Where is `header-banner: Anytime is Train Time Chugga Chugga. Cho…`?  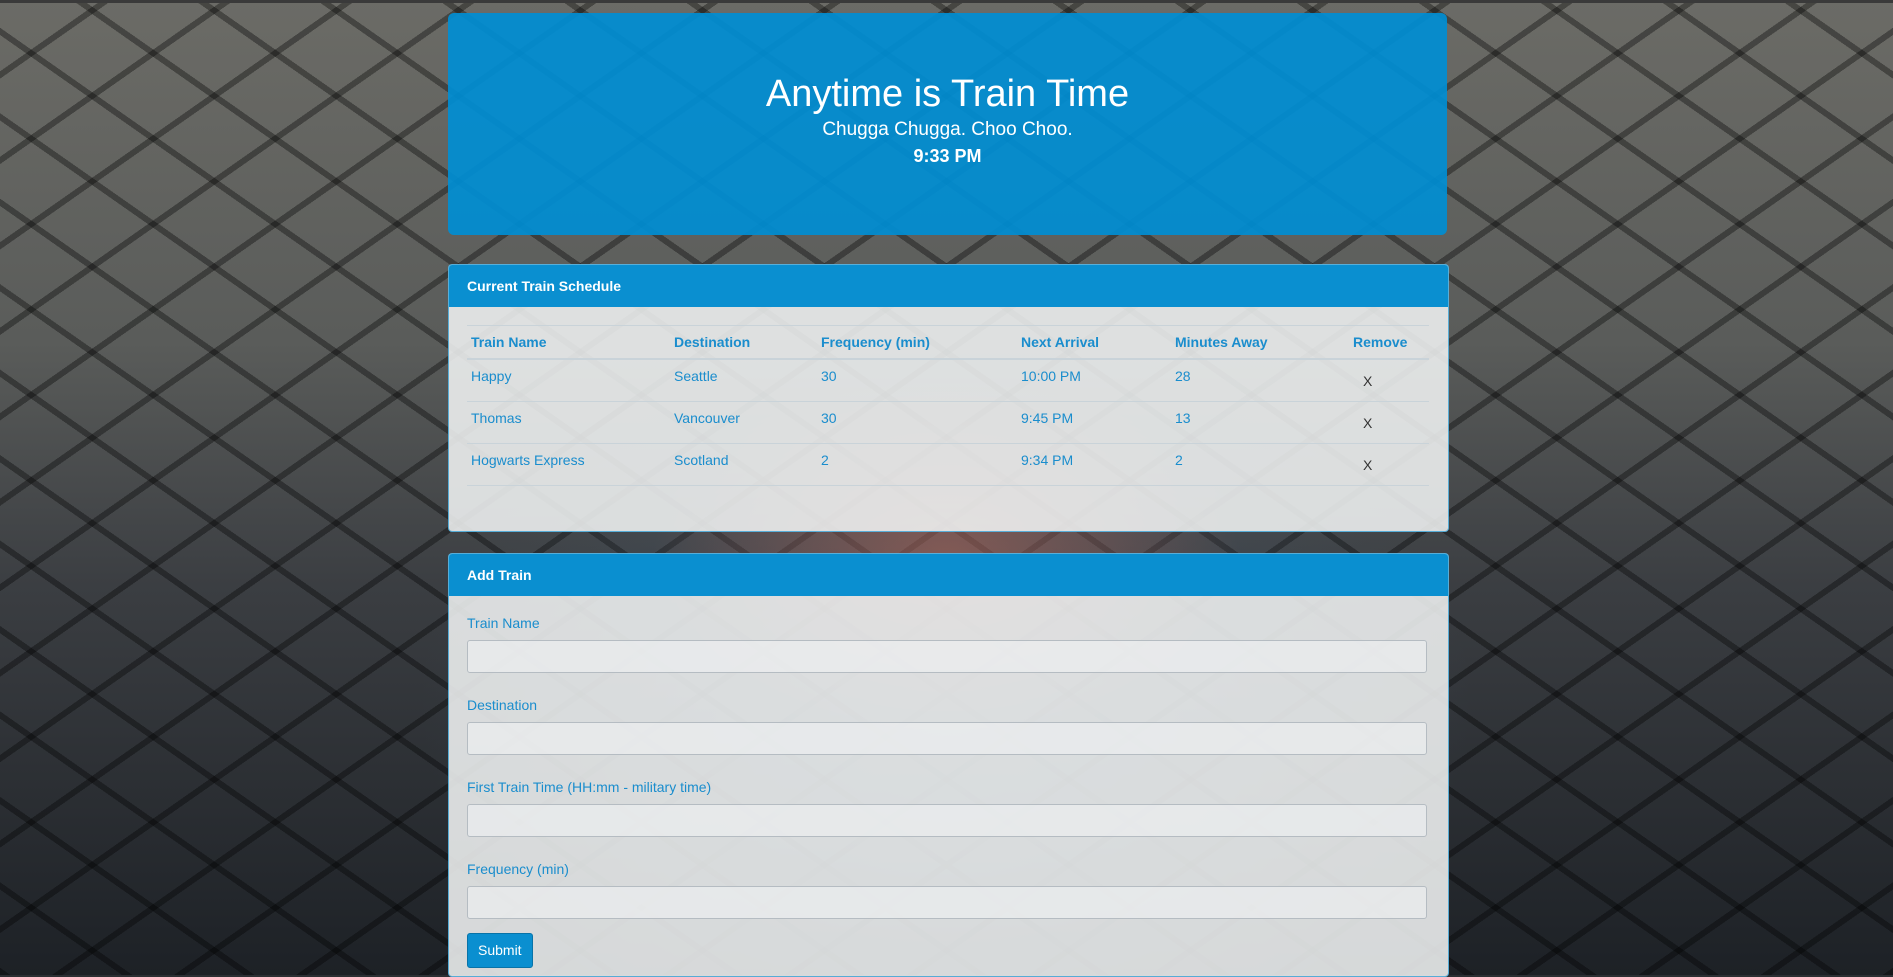 header-banner: Anytime is Train Time Chugga Chugga. Cho… is located at coordinates (947, 124).